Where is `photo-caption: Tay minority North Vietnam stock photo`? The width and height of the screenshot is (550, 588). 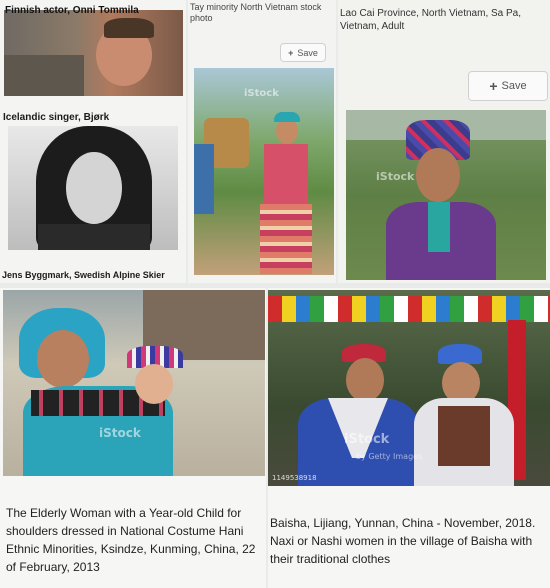 photo-caption: Tay minority North Vietnam stock photo is located at coordinates (256, 13).